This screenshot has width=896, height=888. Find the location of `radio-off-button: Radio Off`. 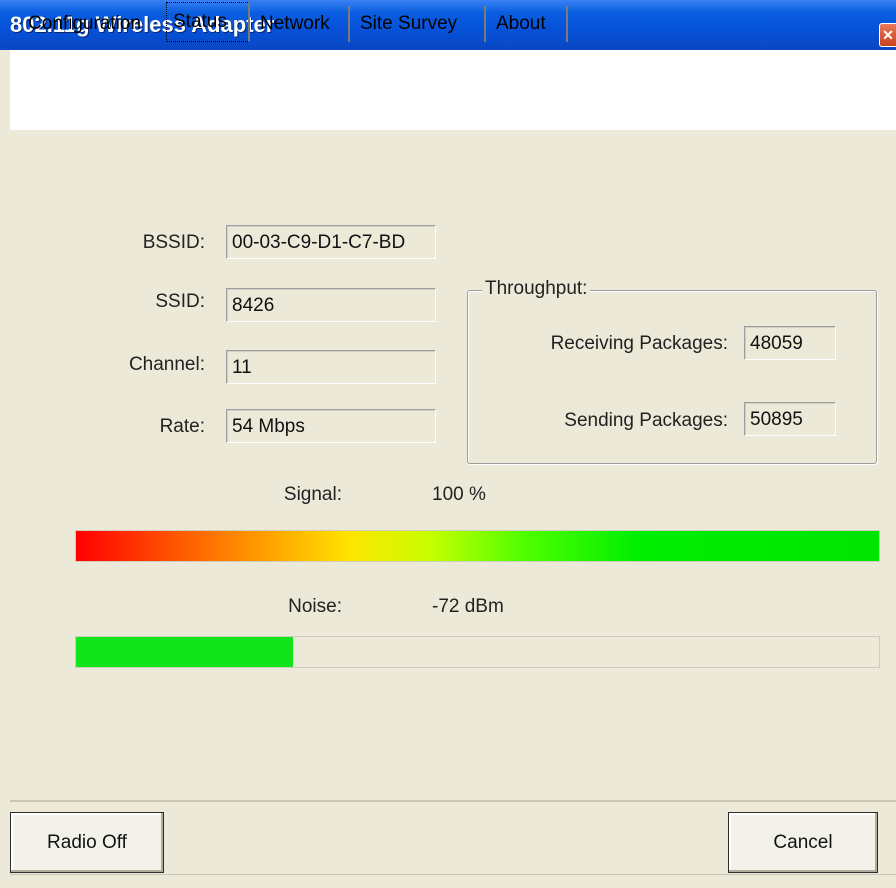

radio-off-button: Radio Off is located at coordinates (87, 842).